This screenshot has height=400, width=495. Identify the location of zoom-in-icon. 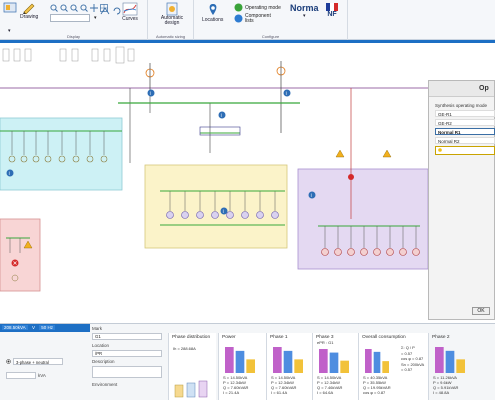
(54, 8).